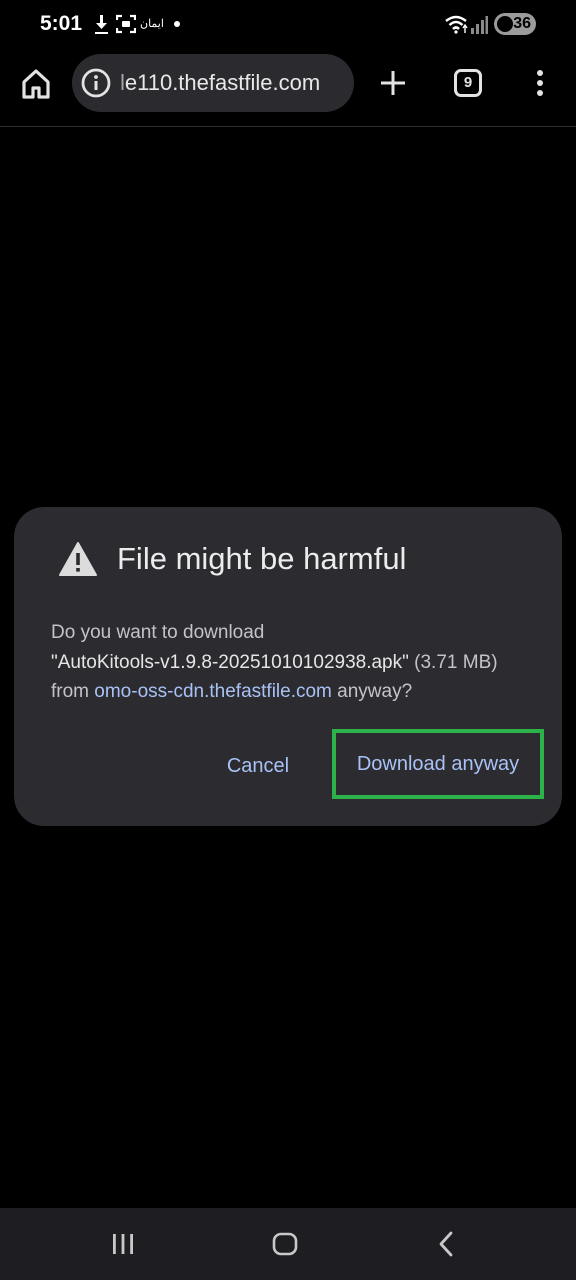  I want to click on home-button, so click(36, 84).